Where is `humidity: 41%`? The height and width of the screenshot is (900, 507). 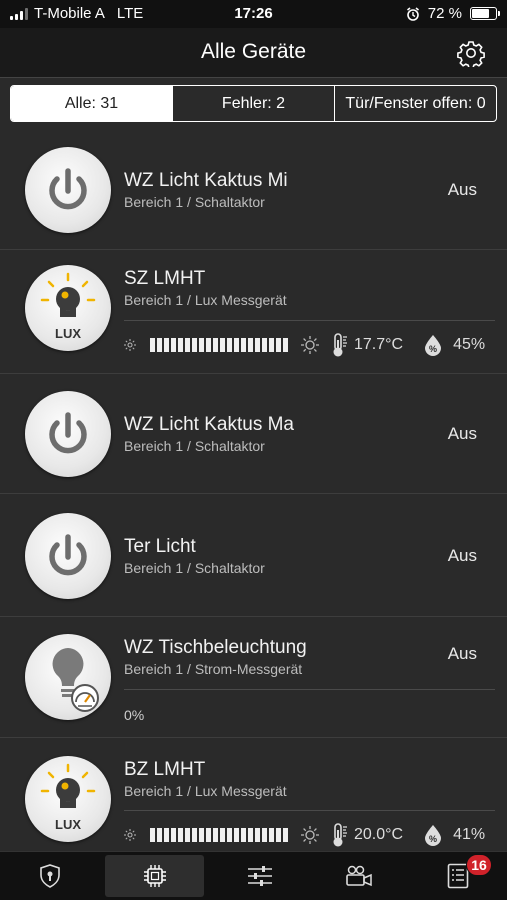 humidity: 41% is located at coordinates (469, 834).